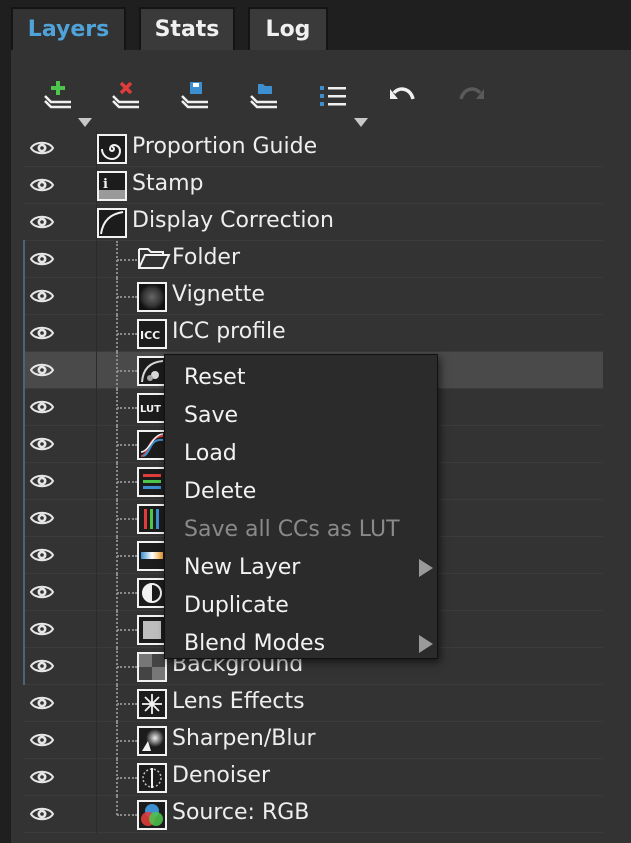 The image size is (631, 843). Describe the element at coordinates (152, 482) in the screenshot. I see `color-bars-icon` at that location.